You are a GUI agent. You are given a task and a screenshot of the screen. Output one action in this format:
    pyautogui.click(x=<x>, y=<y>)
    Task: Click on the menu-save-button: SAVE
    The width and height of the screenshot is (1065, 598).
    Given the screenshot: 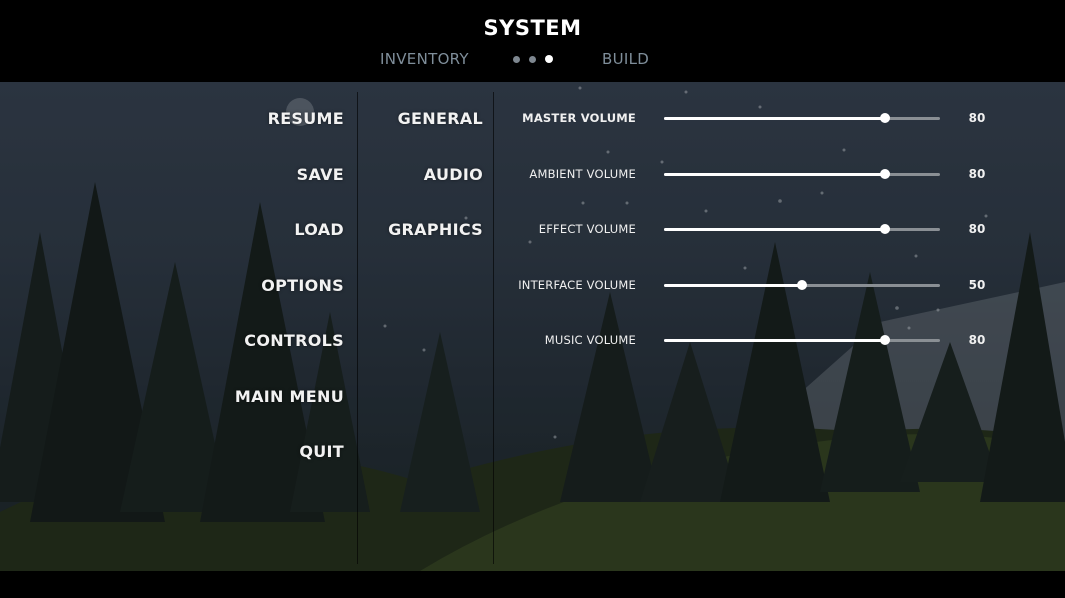 What is the action you would take?
    pyautogui.click(x=320, y=174)
    